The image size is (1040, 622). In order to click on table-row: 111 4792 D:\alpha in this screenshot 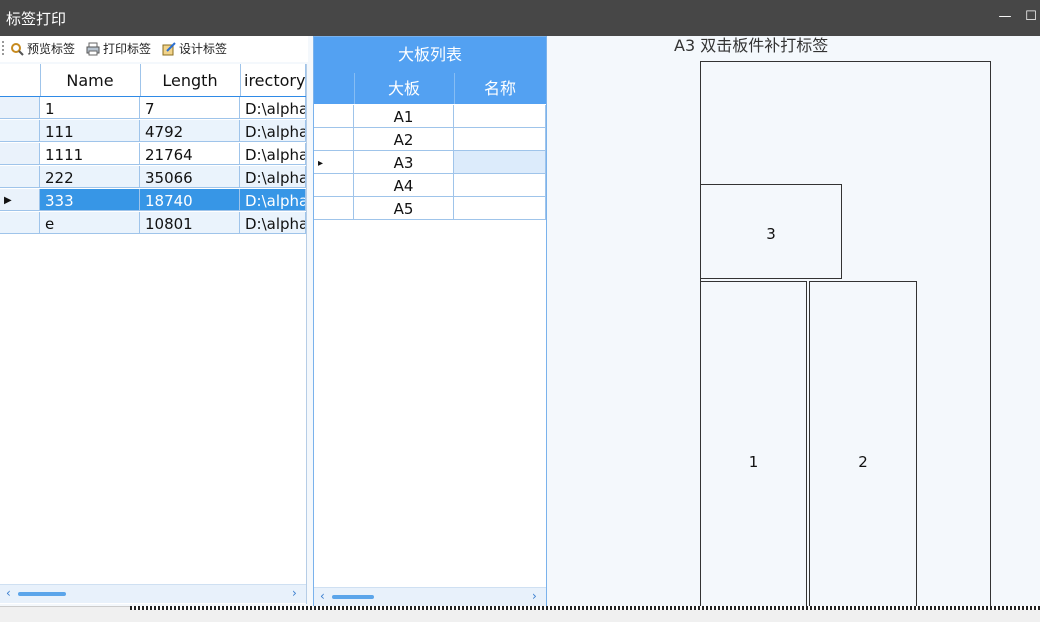, I will do `click(153, 131)`.